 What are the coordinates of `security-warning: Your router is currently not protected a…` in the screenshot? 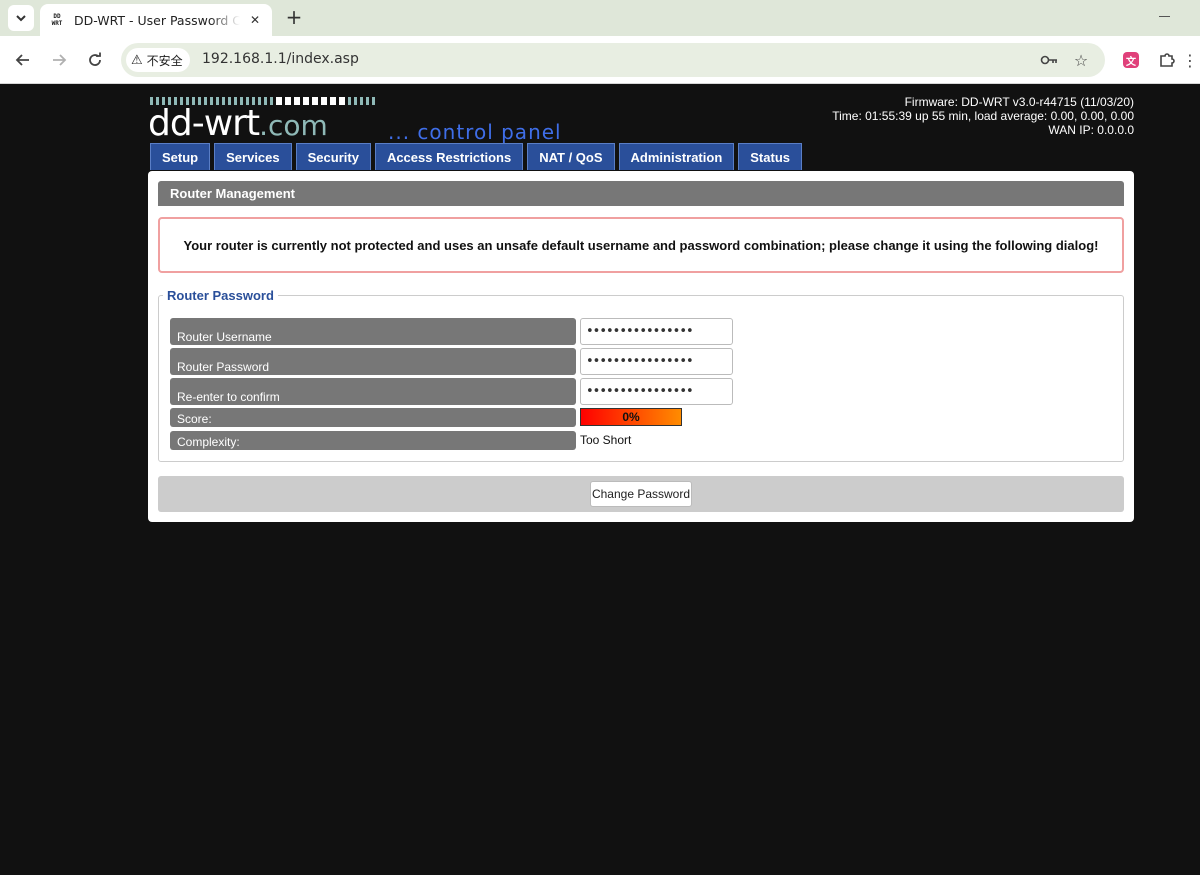 It's located at (641, 245).